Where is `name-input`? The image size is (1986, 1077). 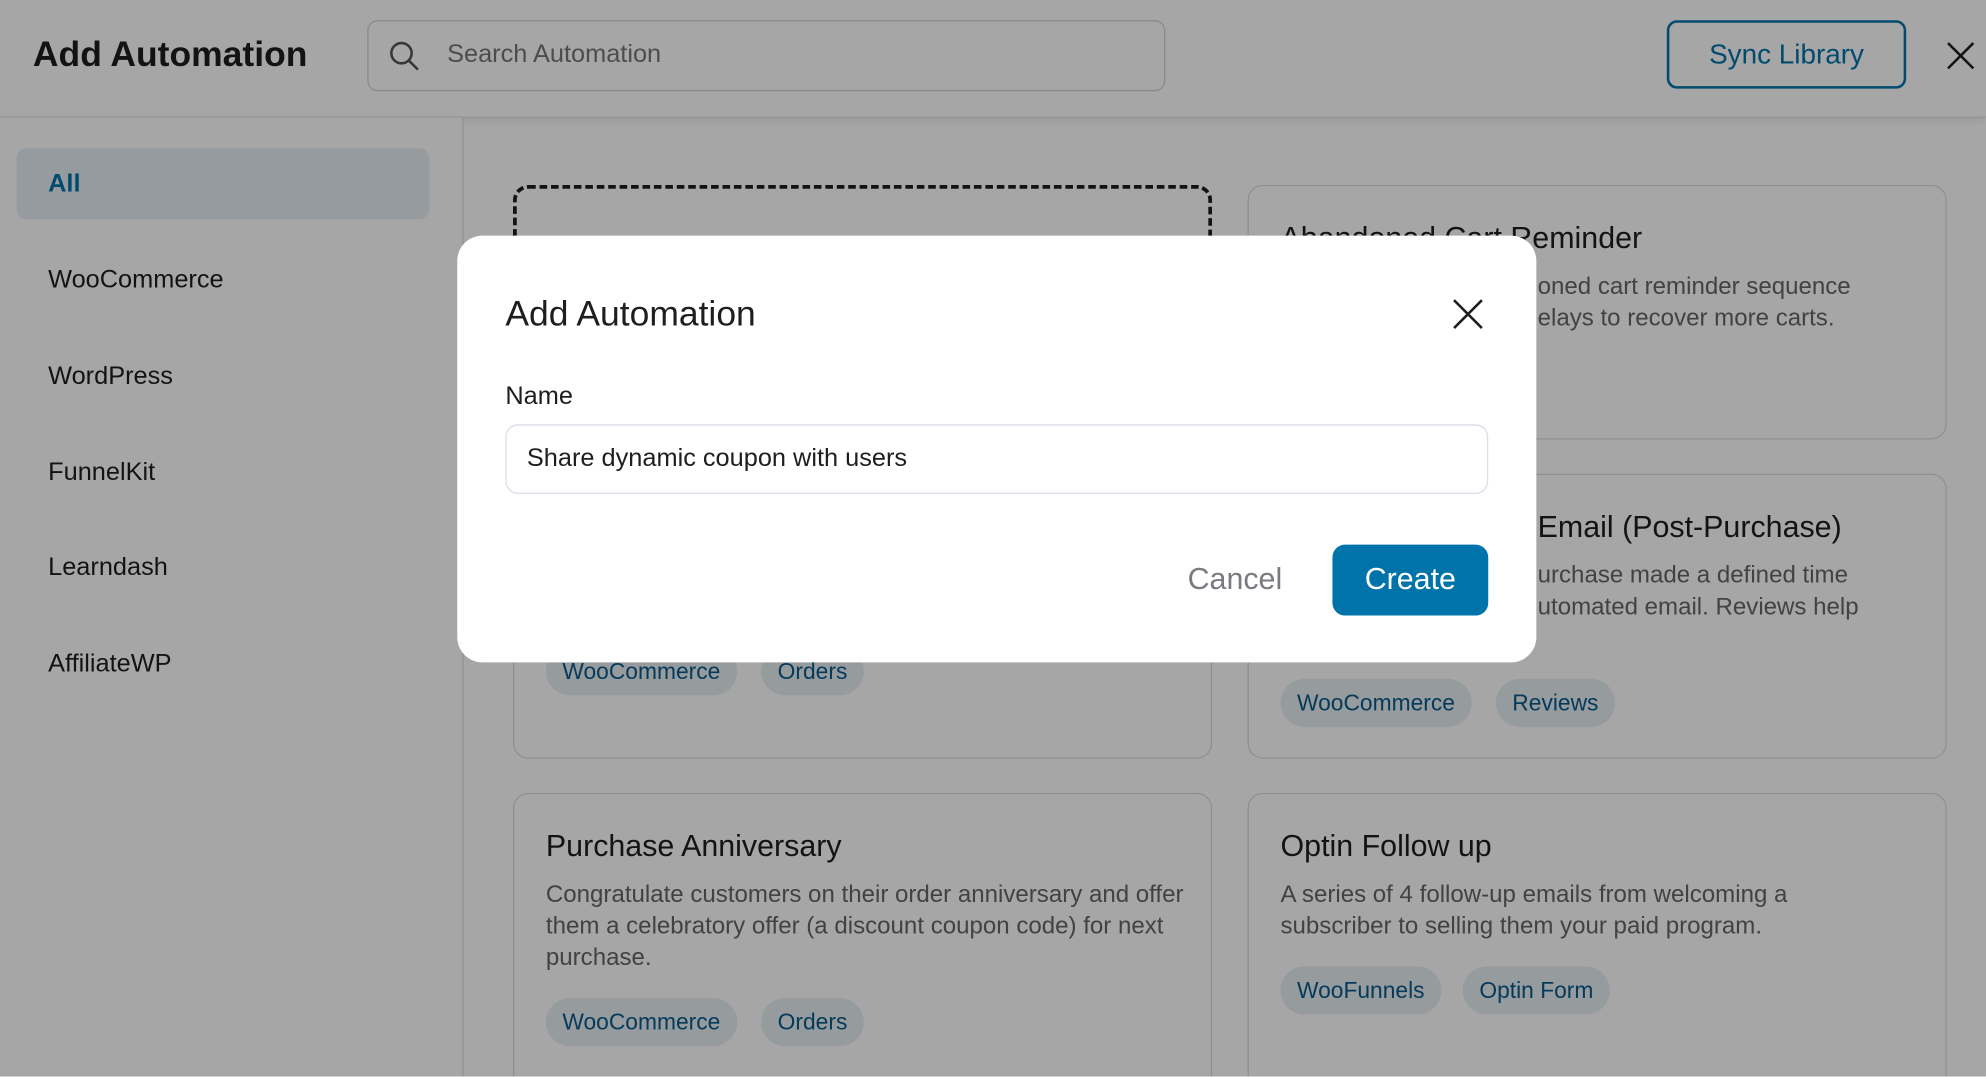 name-input is located at coordinates (997, 459).